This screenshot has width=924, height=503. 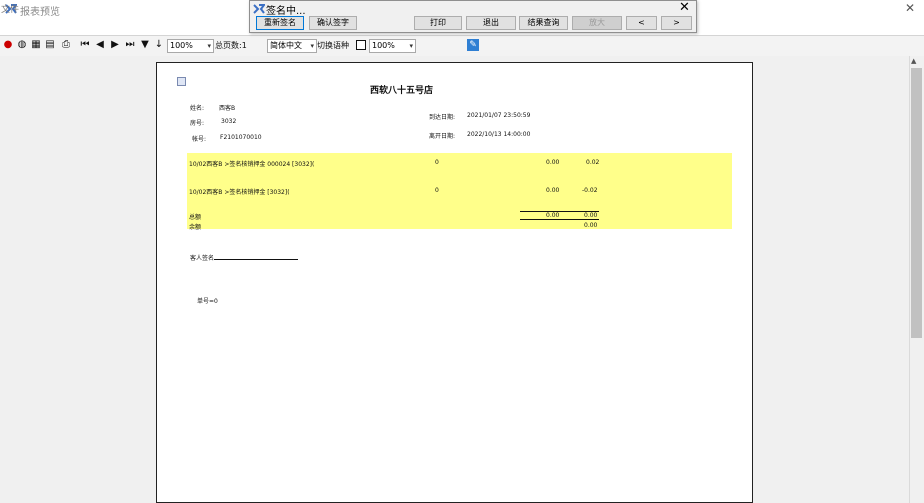 What do you see at coordinates (590, 190) in the screenshot?
I see `row-2-balance: -0.02` at bounding box center [590, 190].